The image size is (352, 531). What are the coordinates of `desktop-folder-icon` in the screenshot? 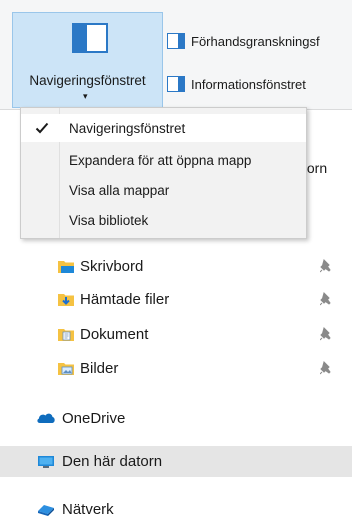 It's located at (66, 267).